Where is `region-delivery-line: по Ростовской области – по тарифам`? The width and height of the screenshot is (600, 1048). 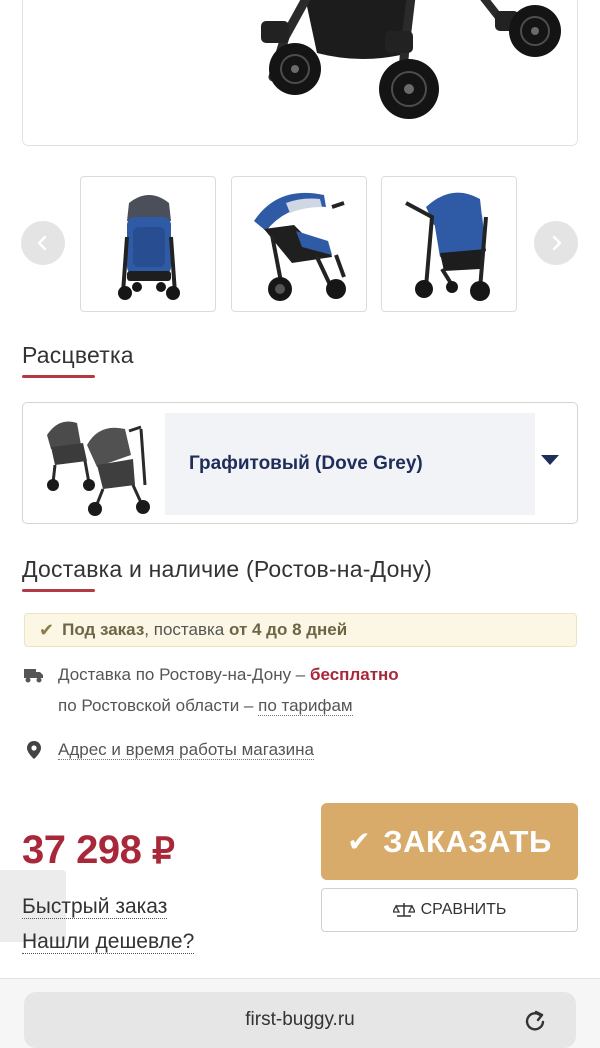 region-delivery-line: по Ростовской области – по тарифам is located at coordinates (205, 706).